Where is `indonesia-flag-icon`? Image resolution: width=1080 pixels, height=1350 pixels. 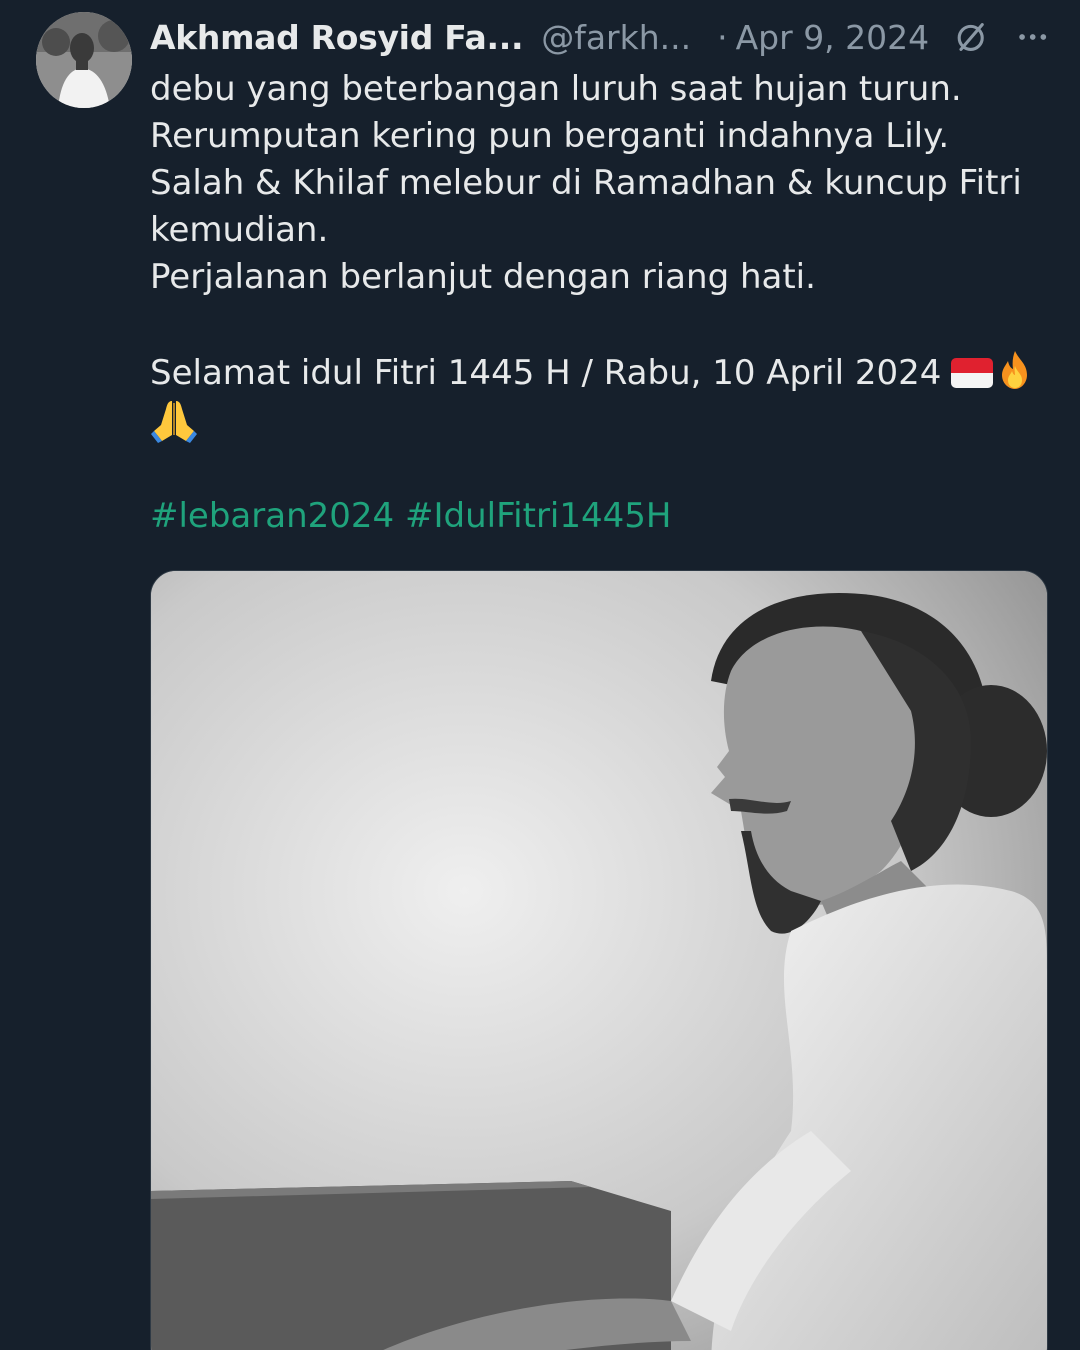 indonesia-flag-icon is located at coordinates (972, 373).